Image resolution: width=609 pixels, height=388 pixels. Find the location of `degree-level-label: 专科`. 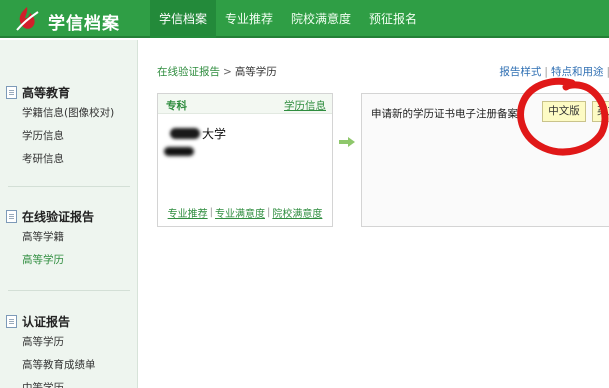

degree-level-label: 专科 is located at coordinates (176, 106).